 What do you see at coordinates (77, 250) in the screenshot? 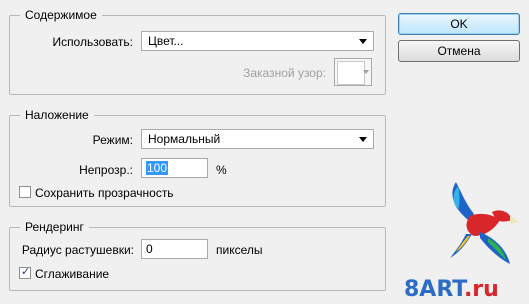
I see `feather-label: Радиус растушевки:` at bounding box center [77, 250].